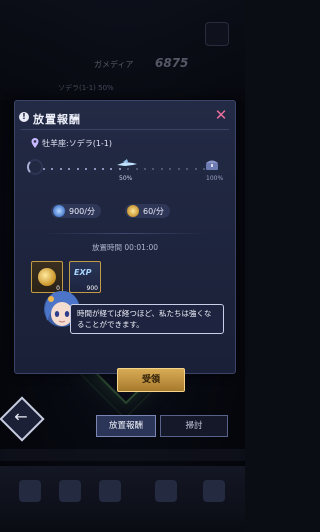 This screenshot has width=320, height=532. Describe the element at coordinates (125, 129) in the screenshot. I see `title-divider` at that location.